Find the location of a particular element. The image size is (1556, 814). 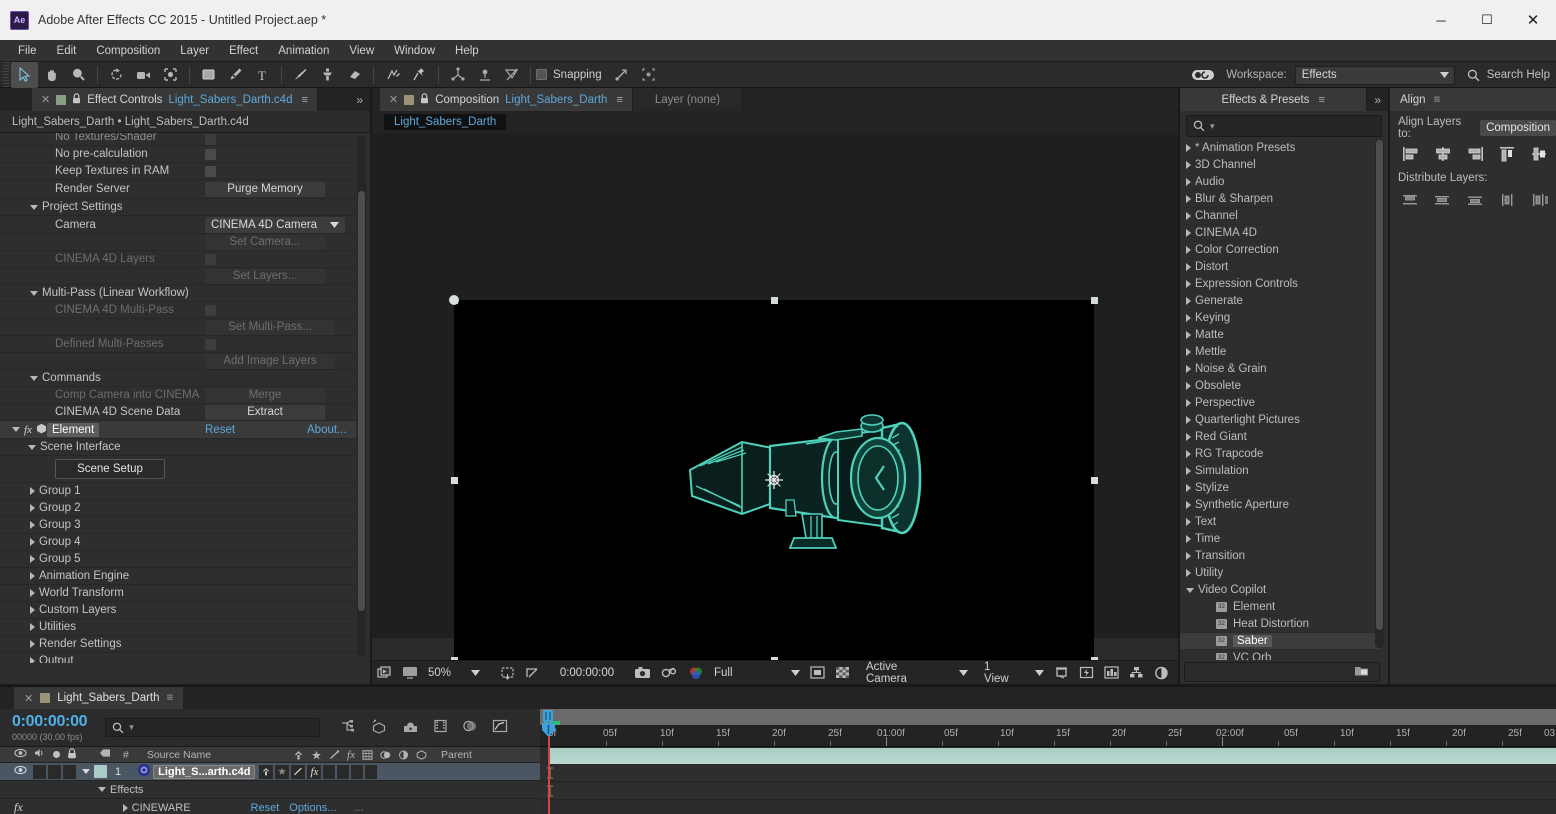

layer-duration-bar is located at coordinates (1052, 756).